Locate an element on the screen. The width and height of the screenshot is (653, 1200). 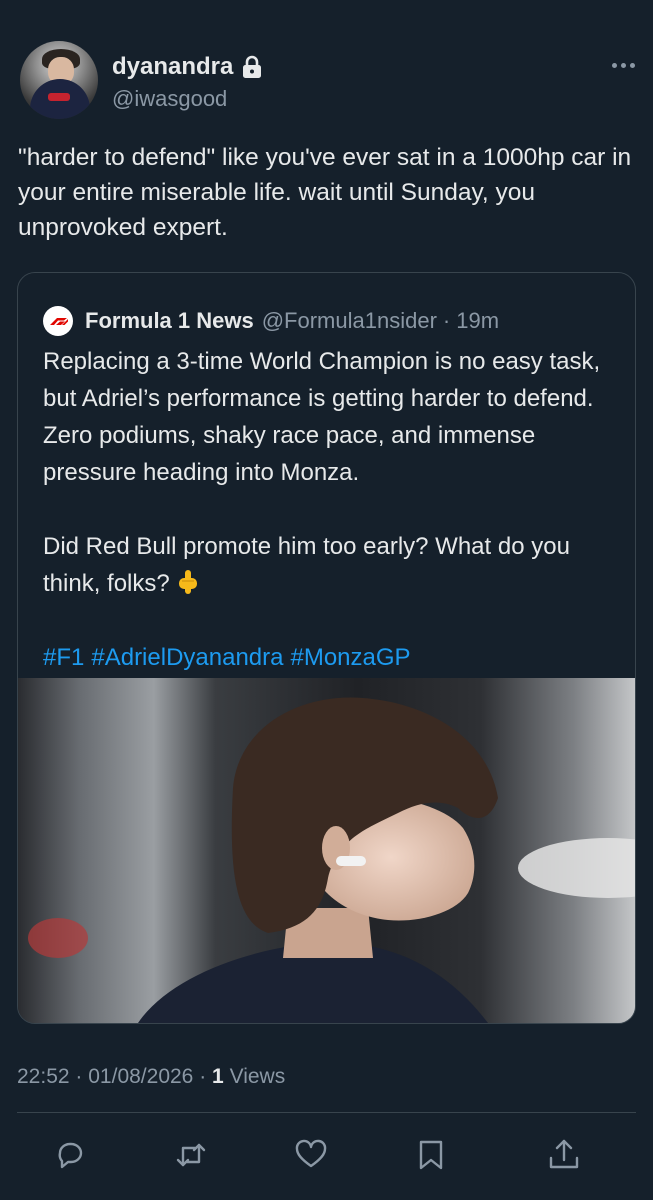
hashtag-monzagp: #MonzaGP is located at coordinates (350, 657).